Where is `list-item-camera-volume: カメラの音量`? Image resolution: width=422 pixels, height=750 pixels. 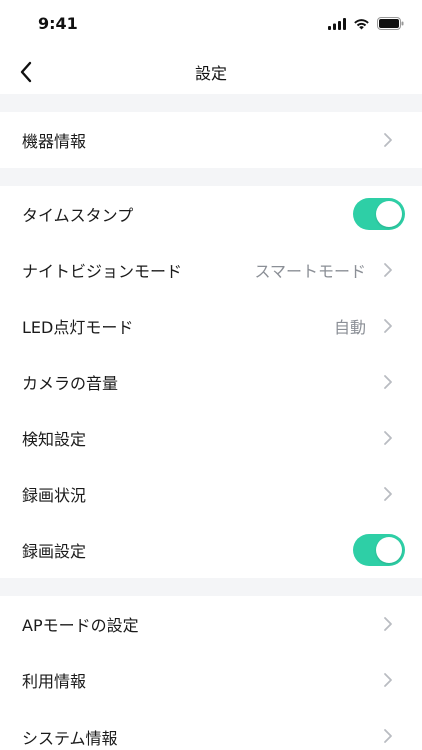 list-item-camera-volume: カメラの音量 is located at coordinates (211, 382).